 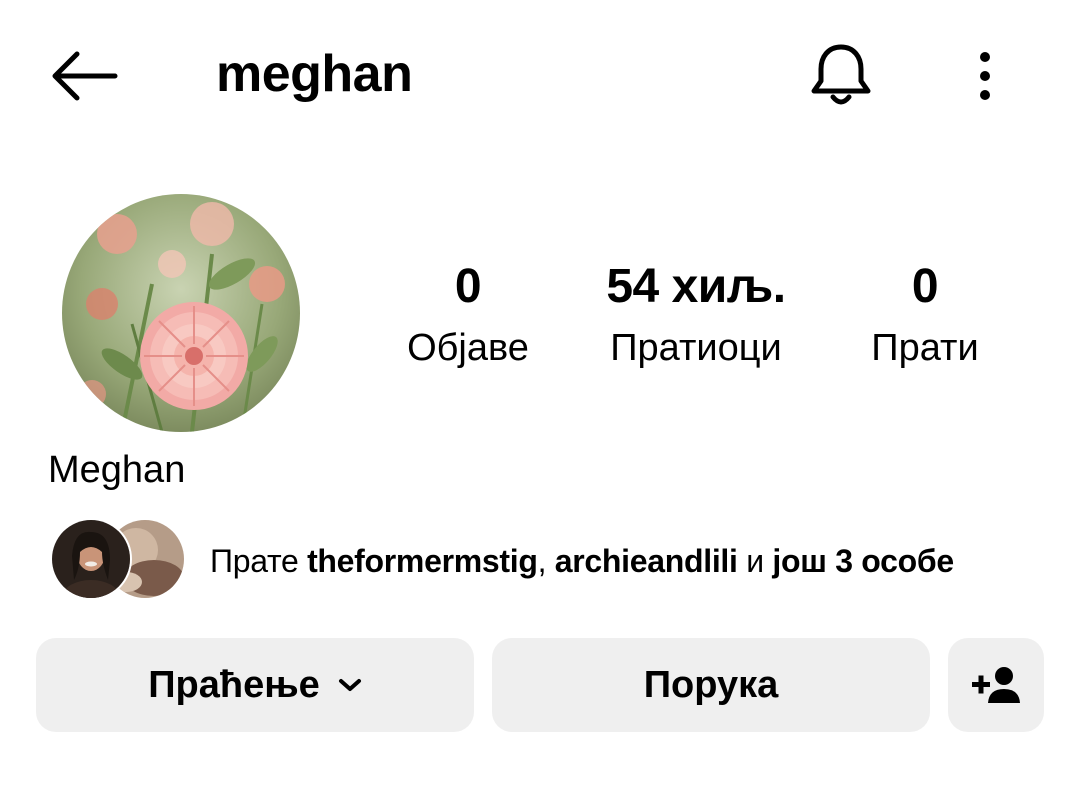 I want to click on followed-by-user-1: theformermstig, so click(x=422, y=561).